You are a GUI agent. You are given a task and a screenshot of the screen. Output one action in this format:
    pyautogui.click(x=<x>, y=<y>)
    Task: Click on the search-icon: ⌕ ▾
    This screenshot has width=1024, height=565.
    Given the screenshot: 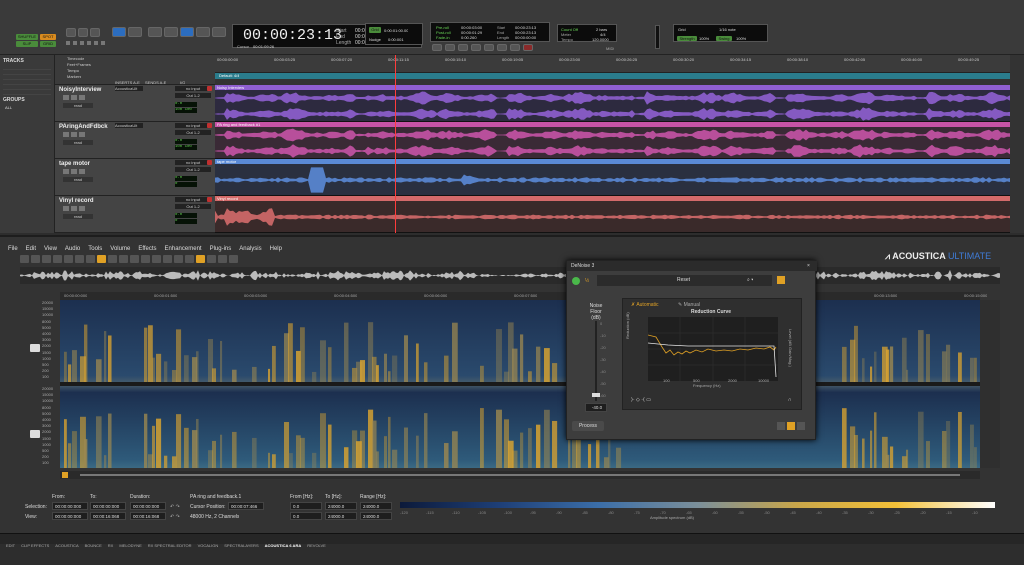 What is the action you would take?
    pyautogui.click(x=750, y=280)
    